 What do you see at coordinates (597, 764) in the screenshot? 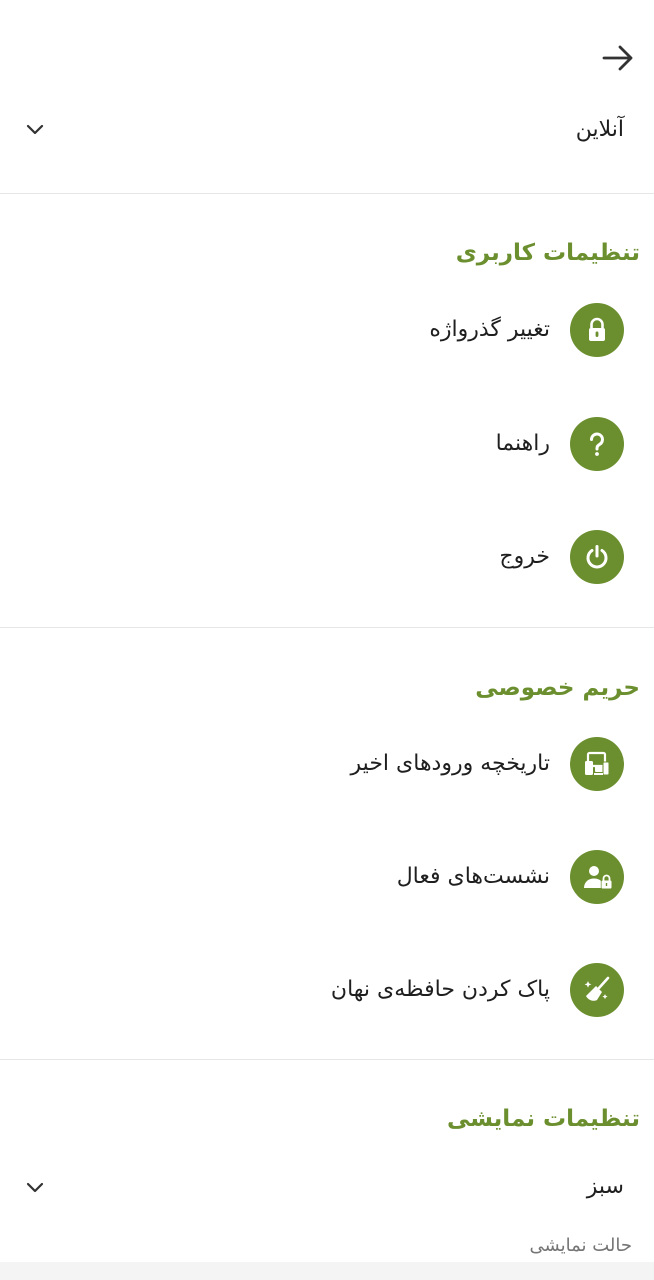
I see `devices-icon` at bounding box center [597, 764].